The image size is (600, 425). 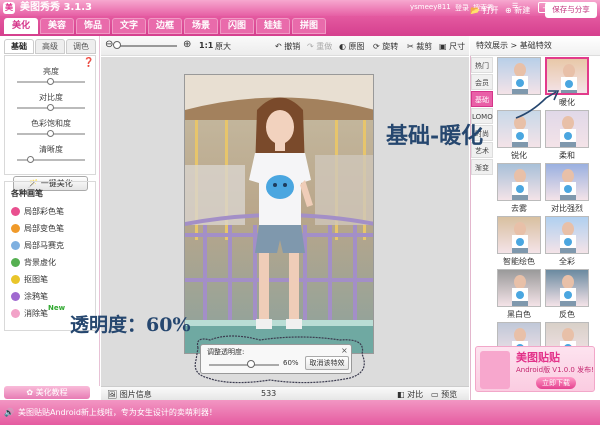 I want to click on status-text: 美图贴贴Android新上线啦，专为女生设计的卖萌利器！, so click(x=117, y=412).